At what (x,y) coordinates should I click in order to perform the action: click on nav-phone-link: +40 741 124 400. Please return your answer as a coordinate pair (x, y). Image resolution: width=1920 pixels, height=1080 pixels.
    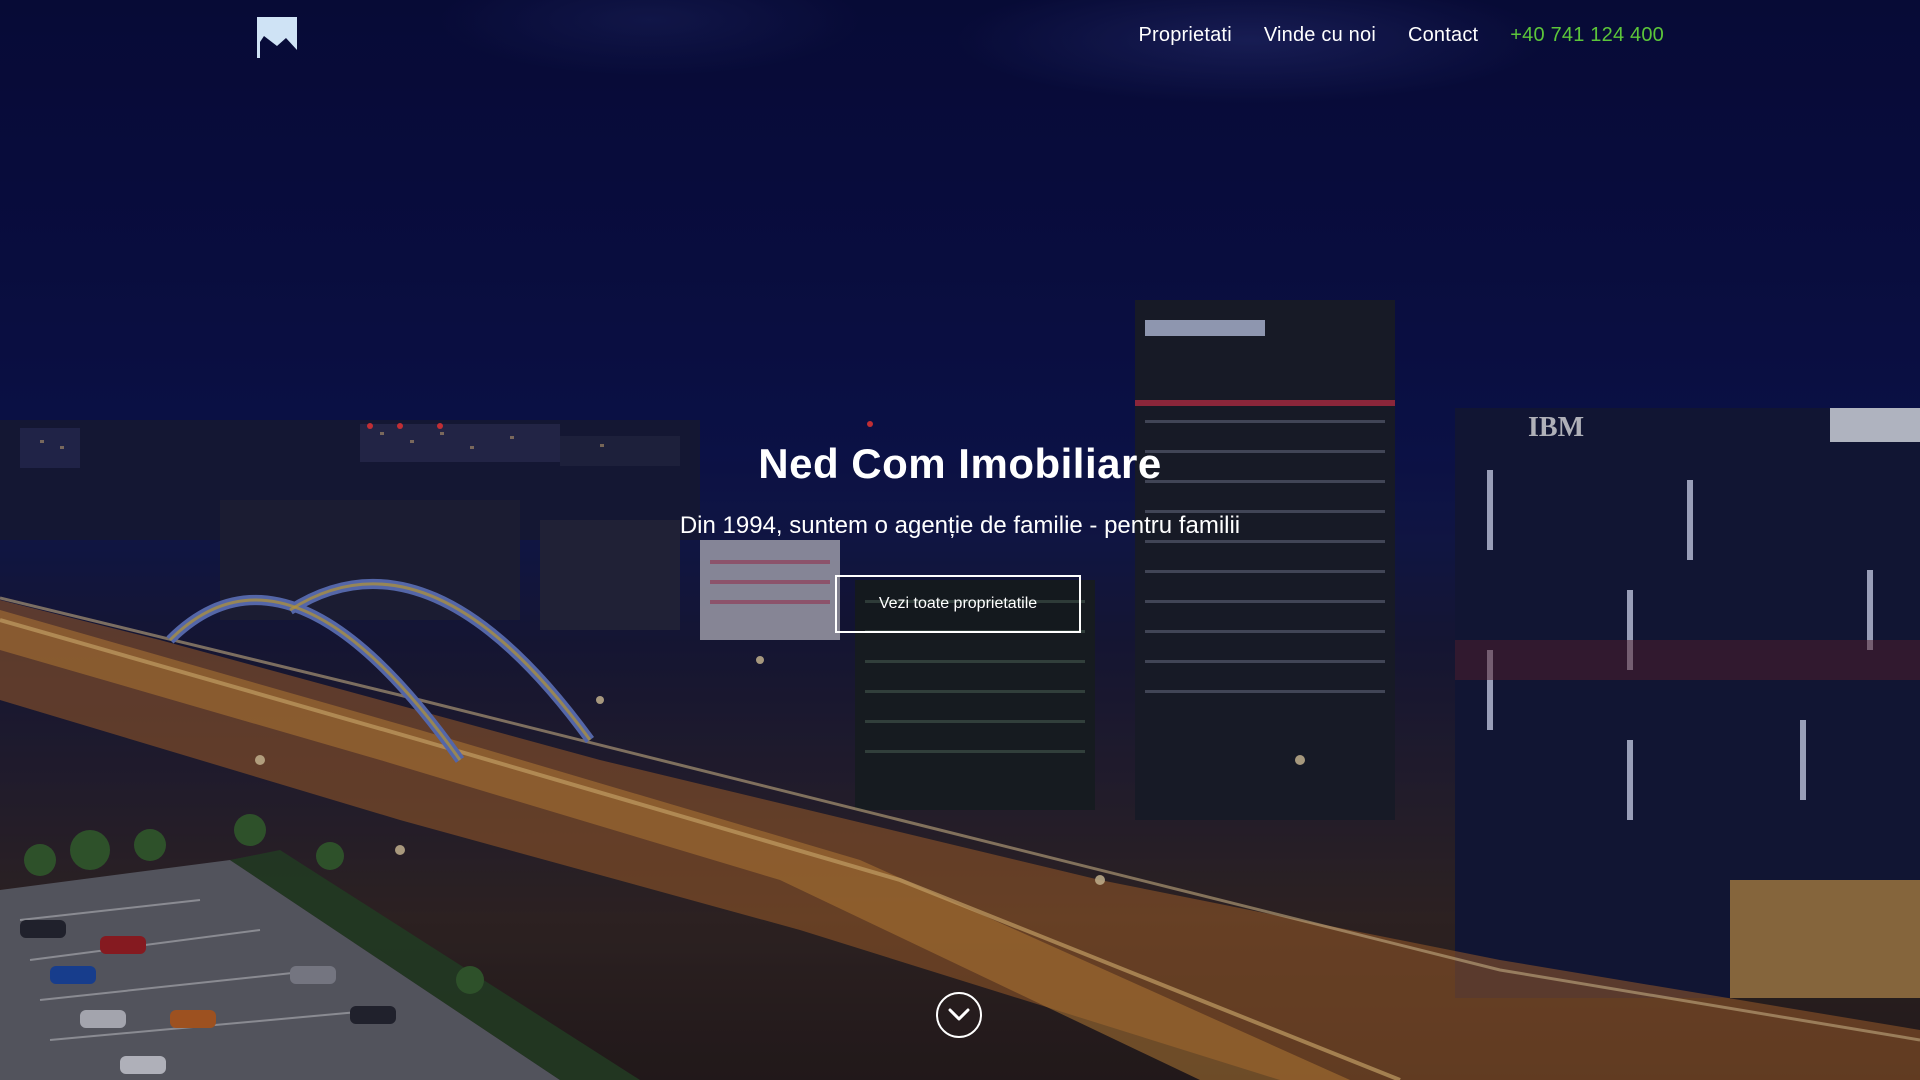
    Looking at the image, I should click on (1587, 35).